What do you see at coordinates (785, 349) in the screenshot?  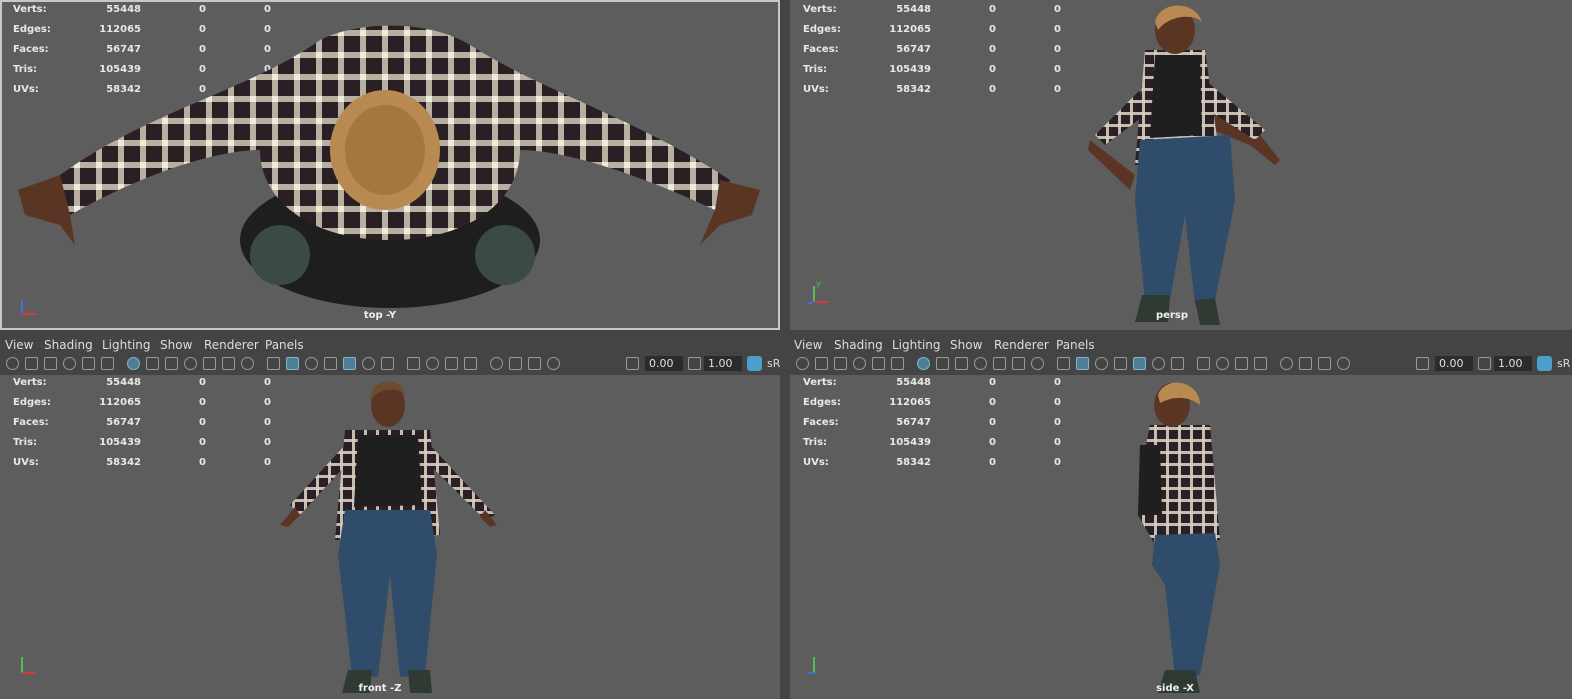 I see `vertical-pane-divider` at bounding box center [785, 349].